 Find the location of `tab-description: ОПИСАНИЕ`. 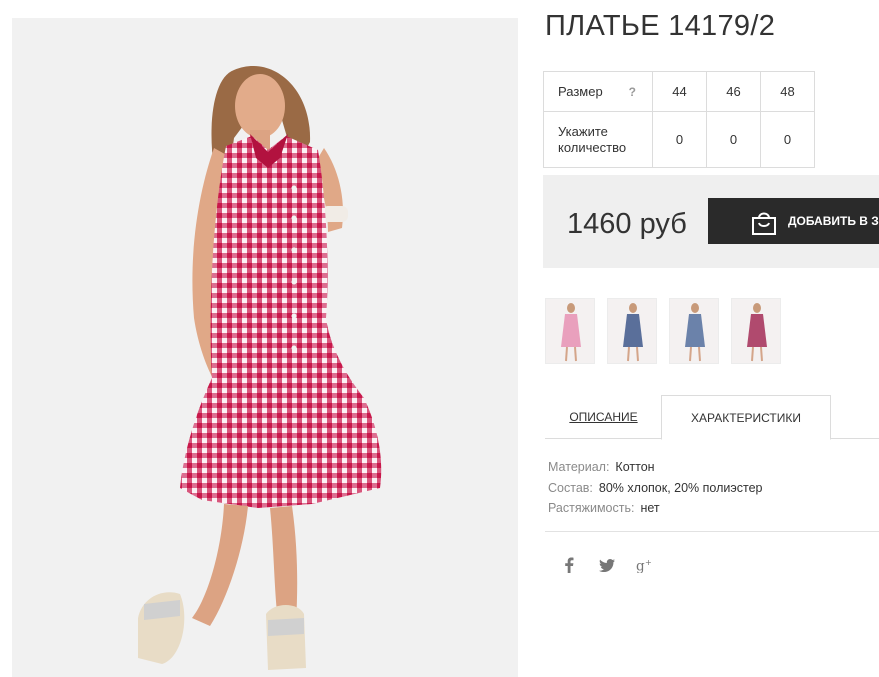

tab-description: ОПИСАНИЕ is located at coordinates (603, 417).